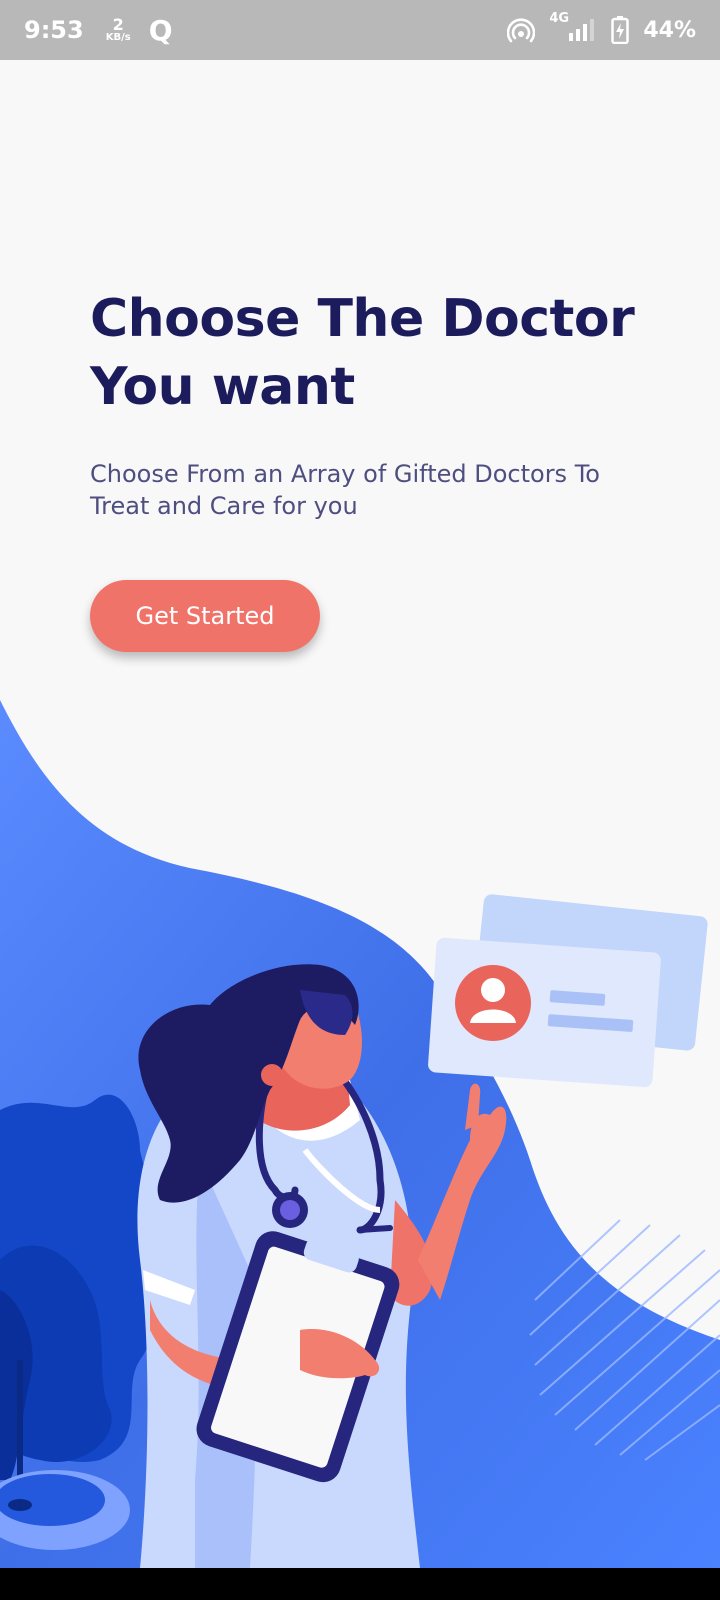 Image resolution: width=720 pixels, height=1600 pixels. What do you see at coordinates (360, 30) in the screenshot?
I see `status-bar: 9:53 2 KB/s Q 4G 44%` at bounding box center [360, 30].